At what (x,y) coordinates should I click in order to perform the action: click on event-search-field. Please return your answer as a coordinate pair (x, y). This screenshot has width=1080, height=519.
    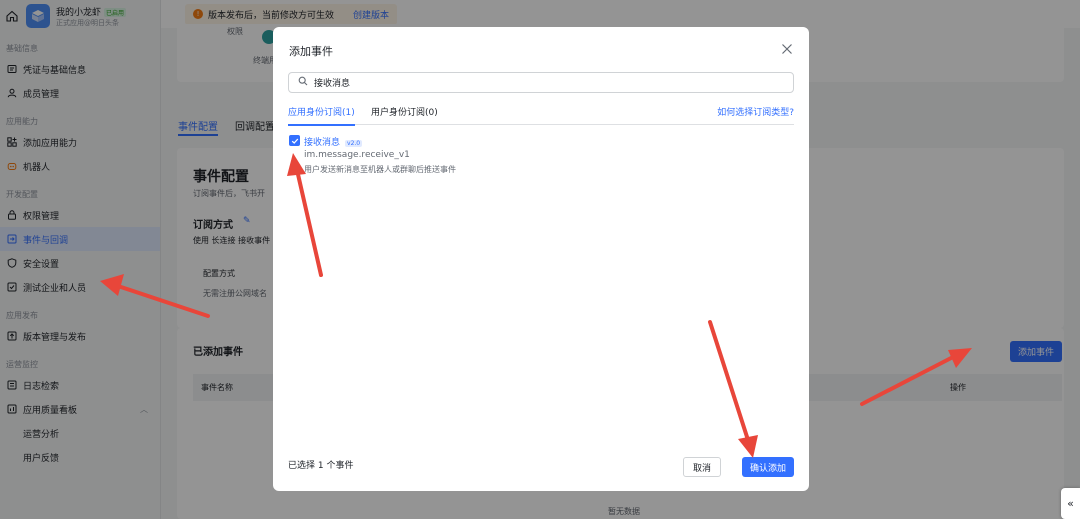
    Looking at the image, I should click on (541, 82).